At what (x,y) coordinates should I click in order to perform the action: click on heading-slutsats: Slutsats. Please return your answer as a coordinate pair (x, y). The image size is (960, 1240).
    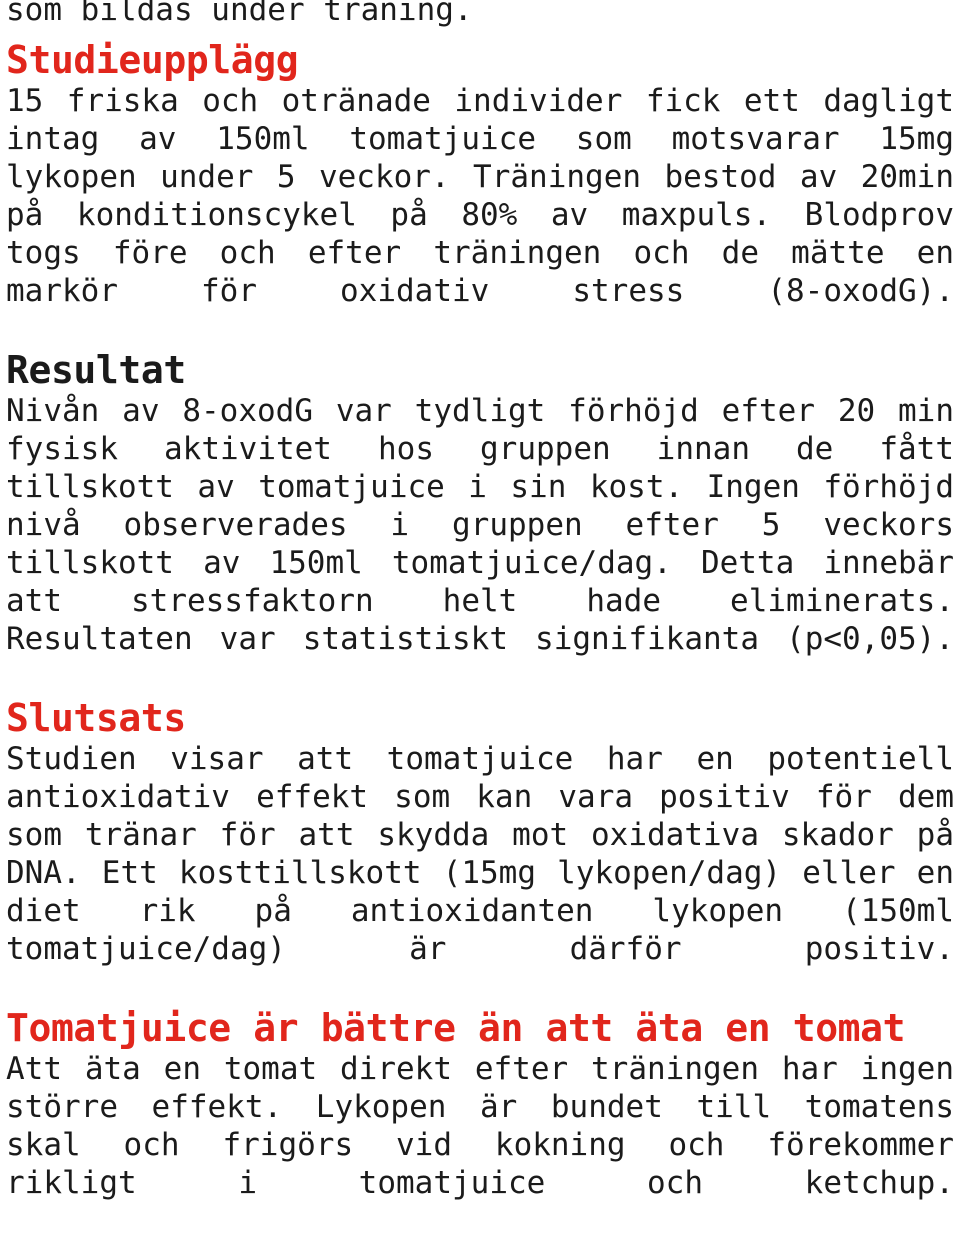
    Looking at the image, I should click on (96, 718).